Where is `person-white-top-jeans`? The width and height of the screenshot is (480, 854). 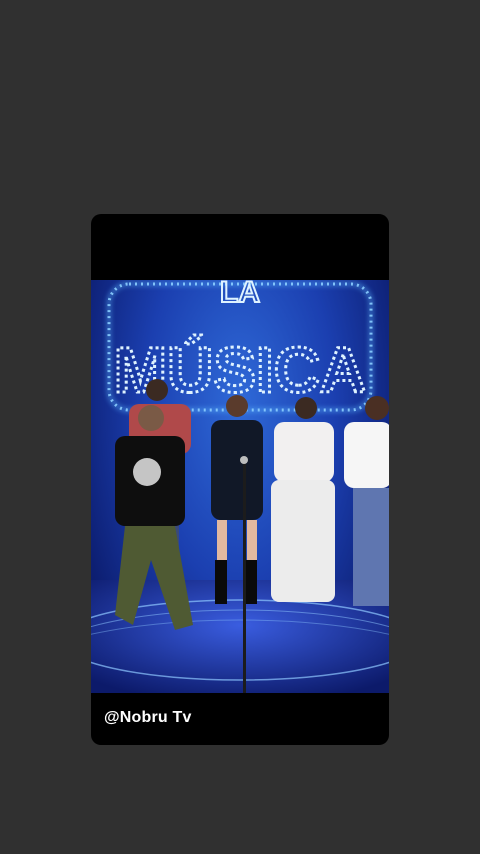
person-white-top-jeans is located at coordinates (366, 501).